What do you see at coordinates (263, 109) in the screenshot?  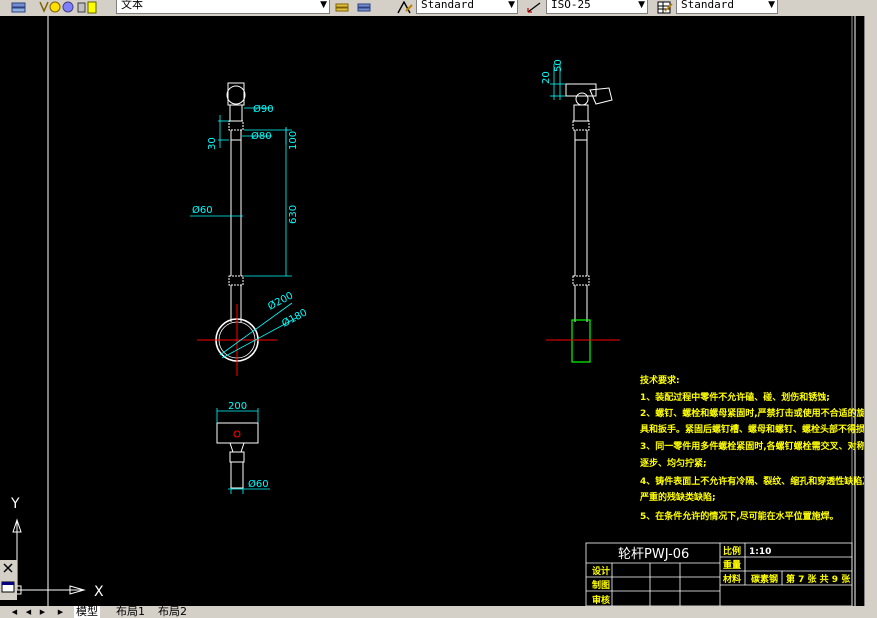 I see `dim-d90: Ø90` at bounding box center [263, 109].